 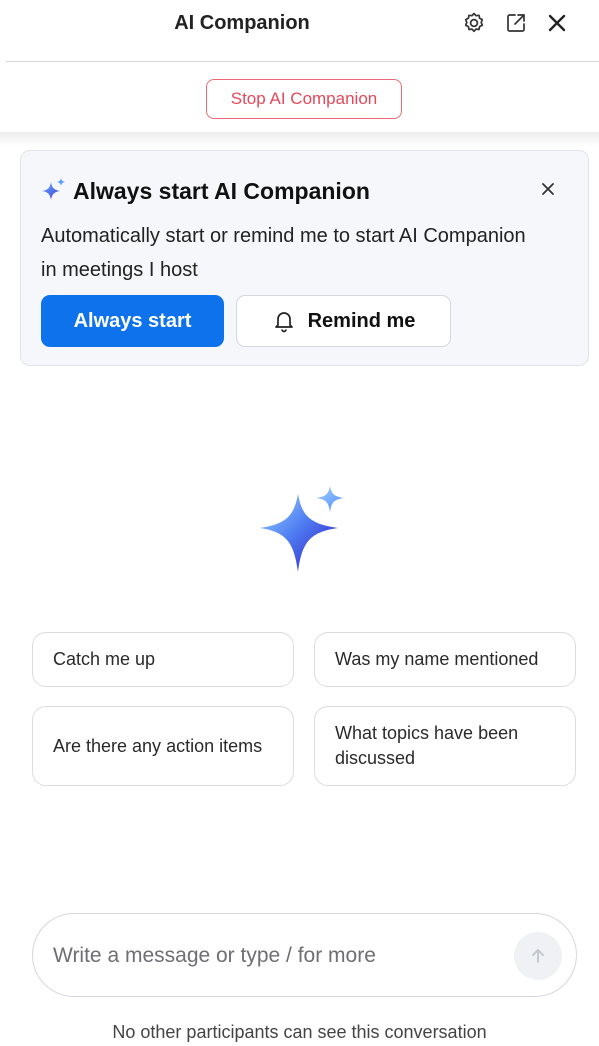 I want to click on sparkle-icon, so click(x=54, y=191).